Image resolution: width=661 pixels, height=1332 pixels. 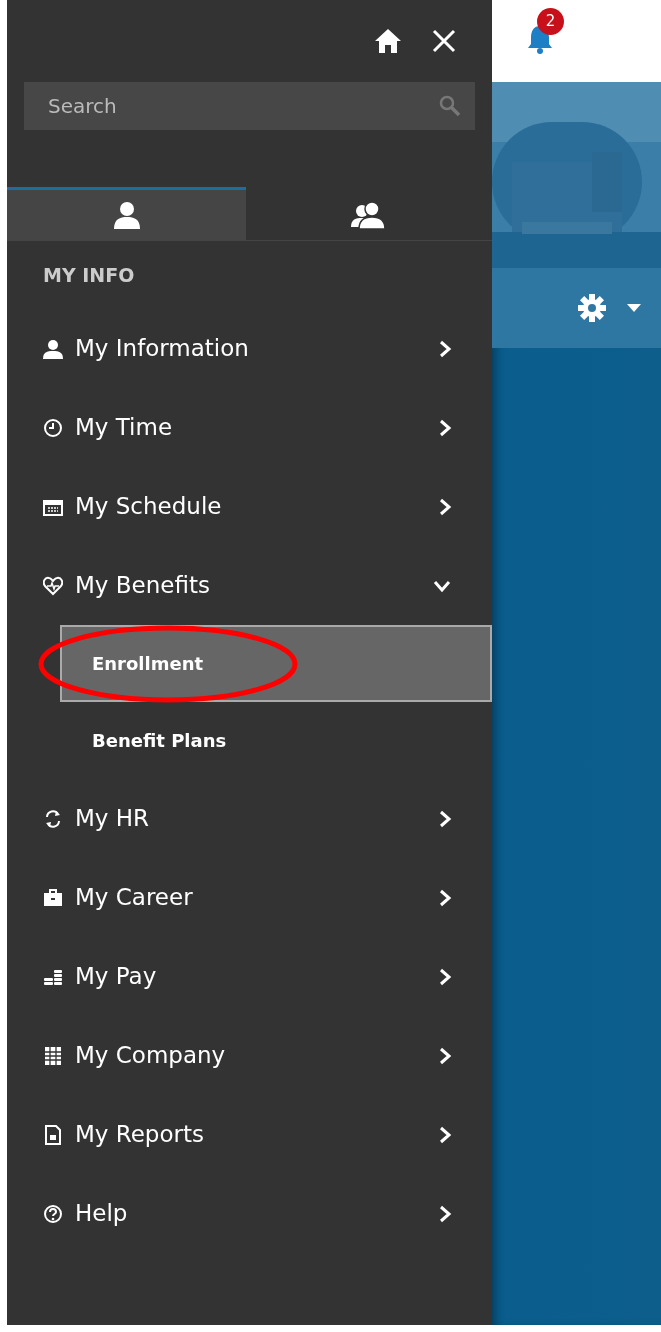 I want to click on menu-item: My Benefits, so click(x=249, y=585).